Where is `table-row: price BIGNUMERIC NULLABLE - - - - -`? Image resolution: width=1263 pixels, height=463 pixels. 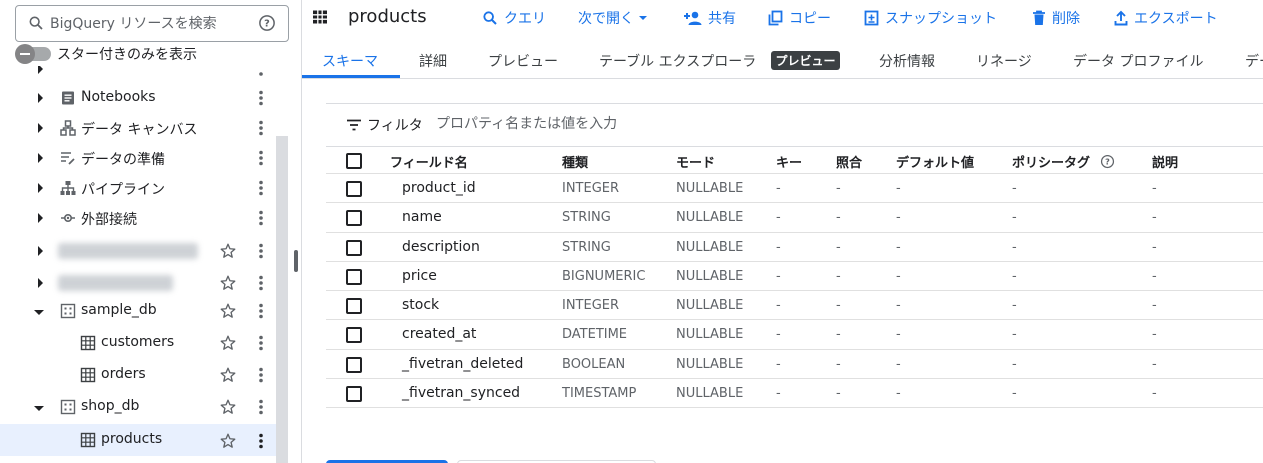 table-row: price BIGNUMERIC NULLABLE - - - - - is located at coordinates (794, 276).